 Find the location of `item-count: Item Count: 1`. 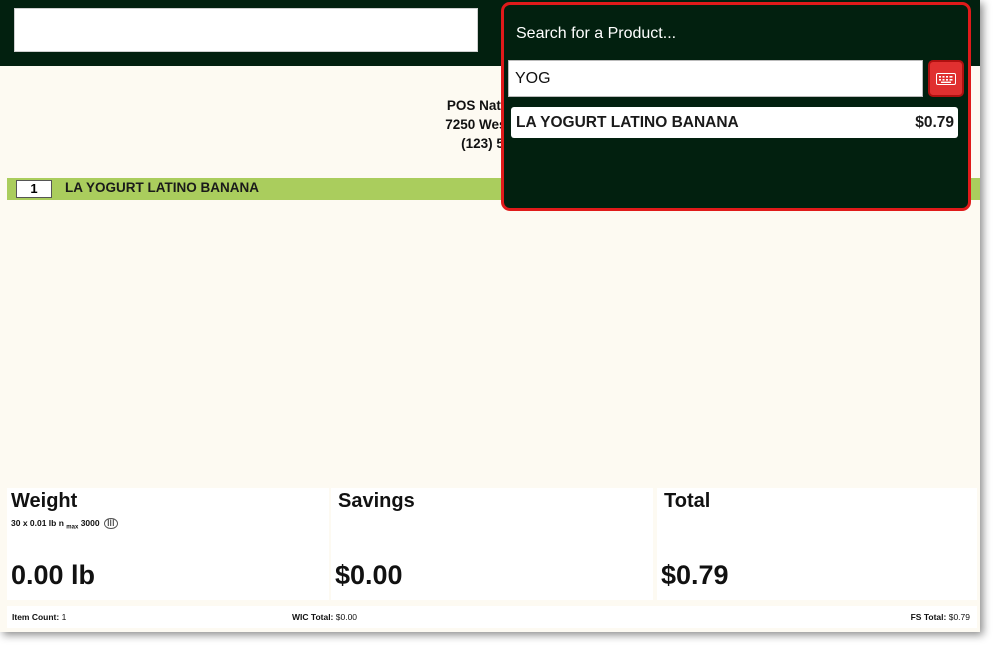

item-count: Item Count: 1 is located at coordinates (39, 617).